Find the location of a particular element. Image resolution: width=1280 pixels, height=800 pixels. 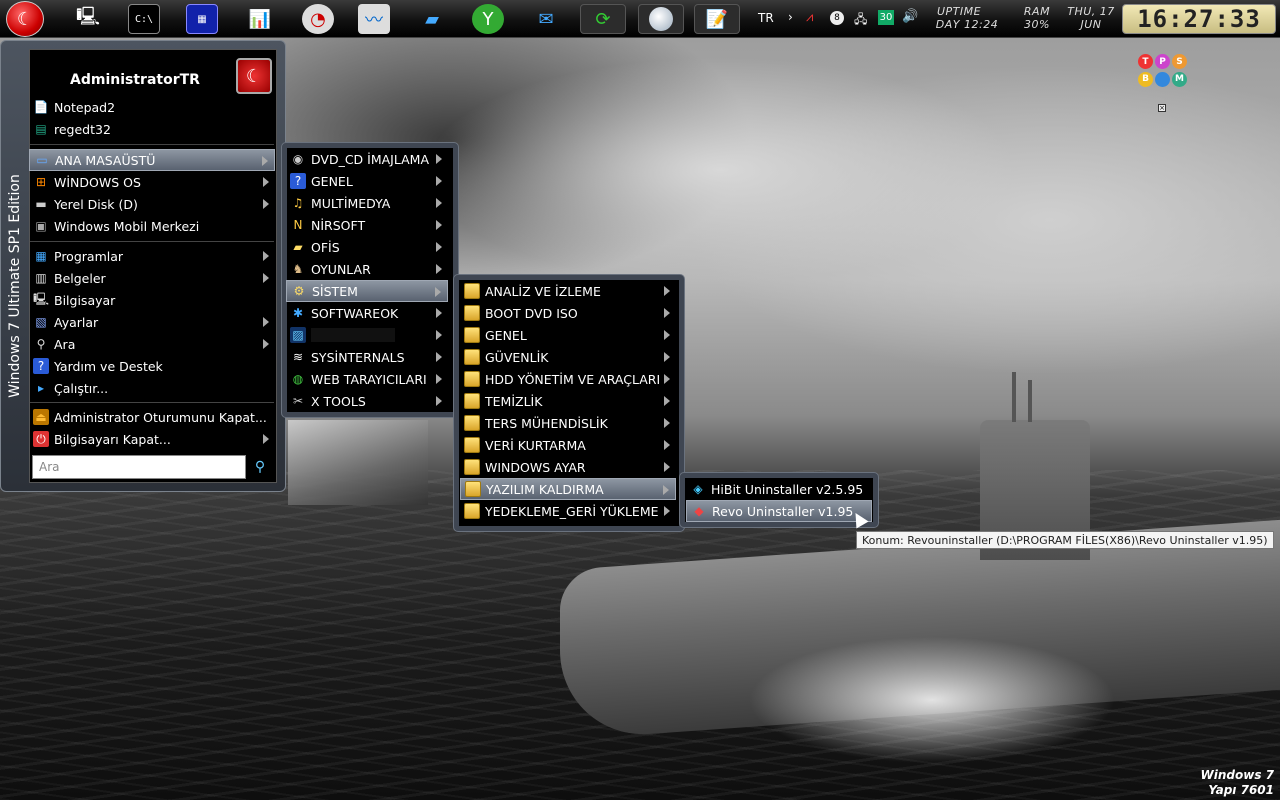

lvl2-ters-muhendislik: TERS MÜHENDİSLİK is located at coordinates (568, 423).